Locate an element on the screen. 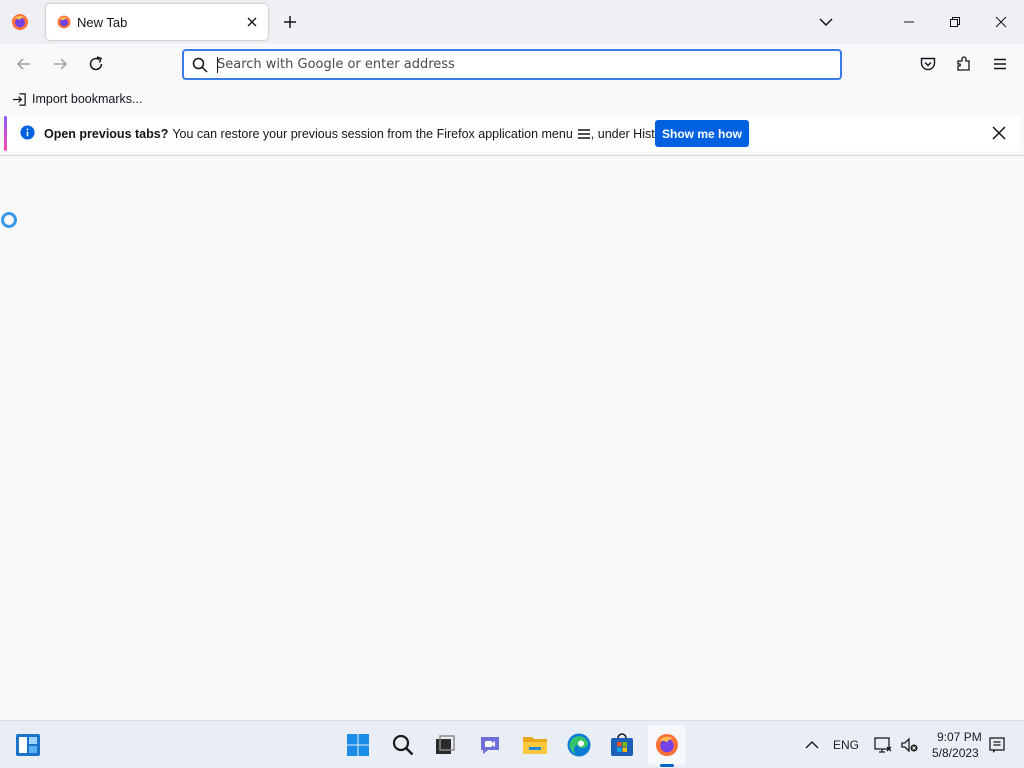 This screenshot has width=1024, height=768. close-icon is located at coordinates (1001, 22).